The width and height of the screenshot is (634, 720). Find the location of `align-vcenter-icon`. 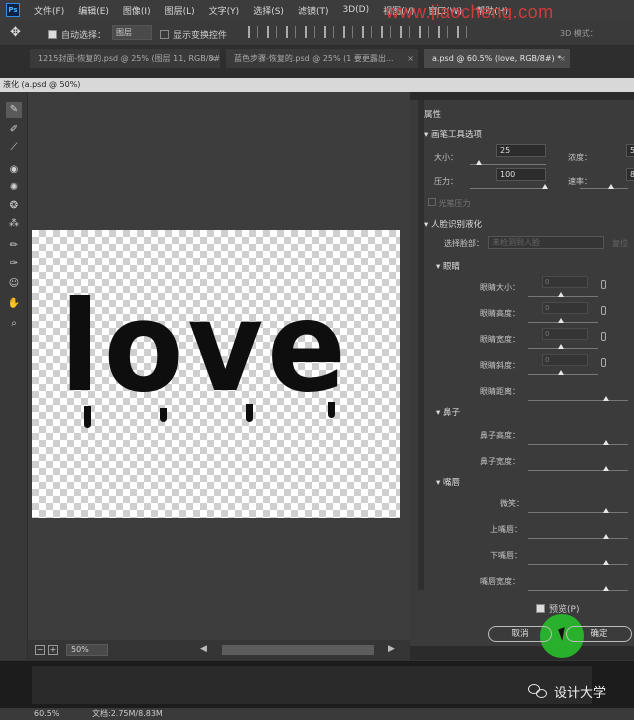

align-vcenter-icon is located at coordinates (272, 32).